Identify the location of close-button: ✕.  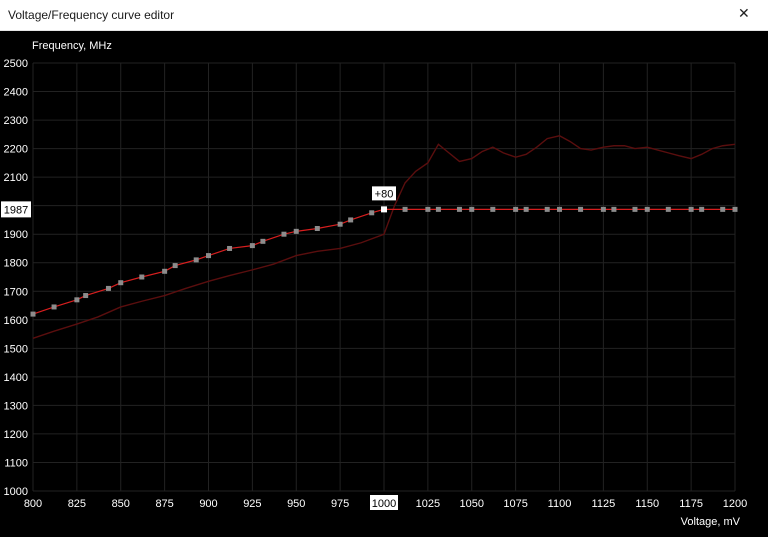
(745, 15).